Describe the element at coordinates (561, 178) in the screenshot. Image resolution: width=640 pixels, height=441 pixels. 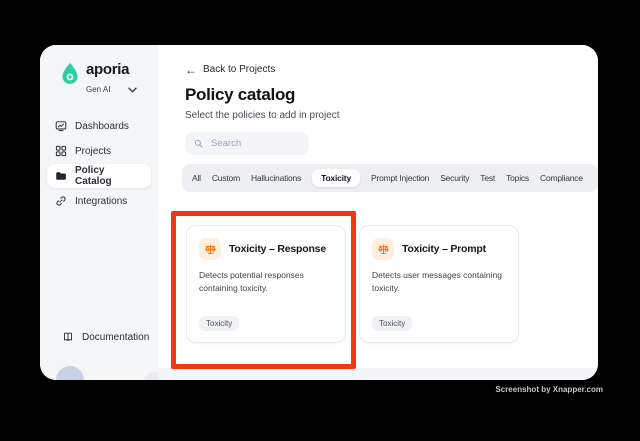
I see `tab-compliance: Compliance` at that location.